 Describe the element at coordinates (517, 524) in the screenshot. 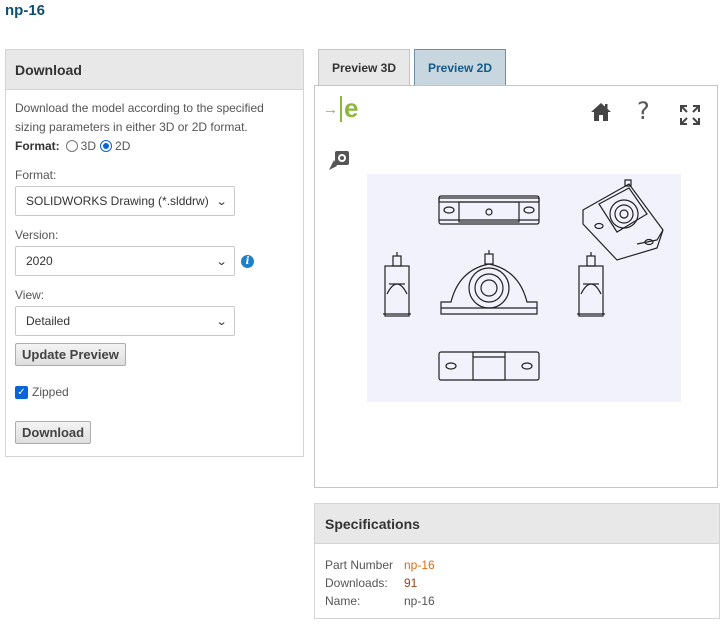

I see `specifications-header: Specifications` at that location.